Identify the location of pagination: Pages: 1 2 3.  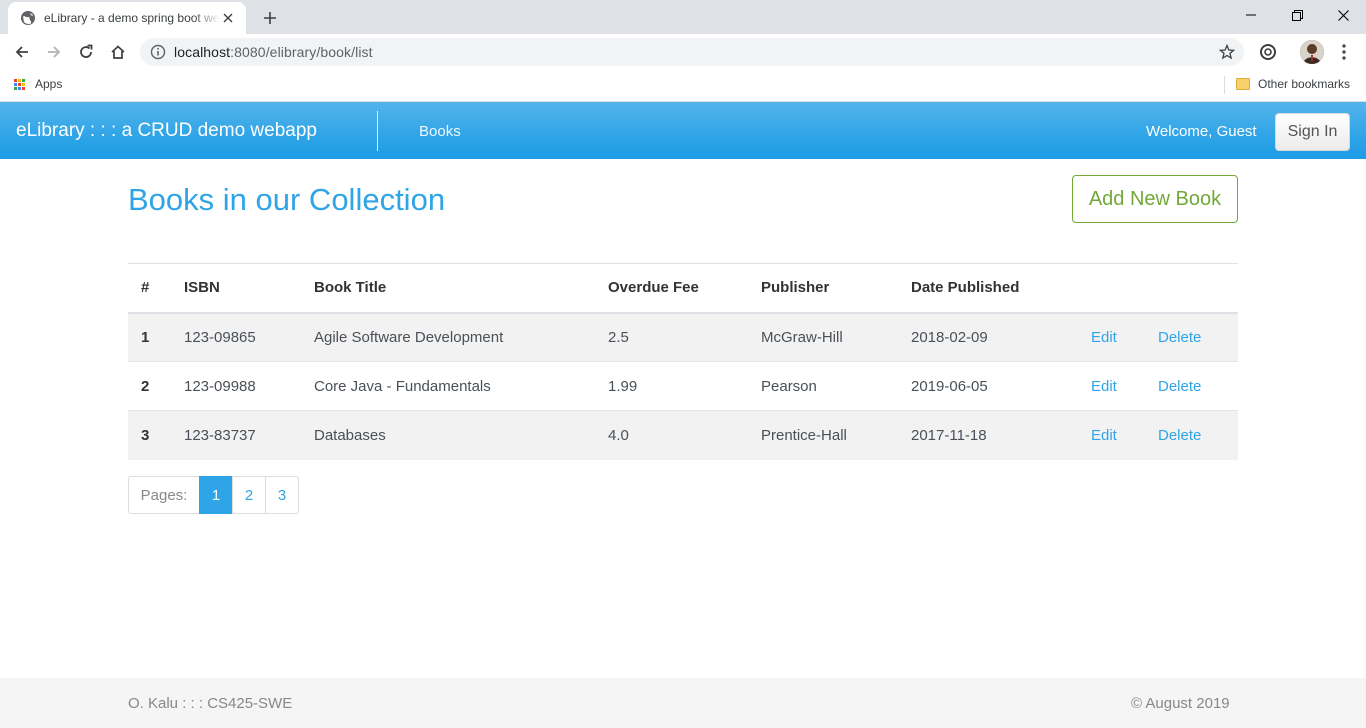
(213, 495).